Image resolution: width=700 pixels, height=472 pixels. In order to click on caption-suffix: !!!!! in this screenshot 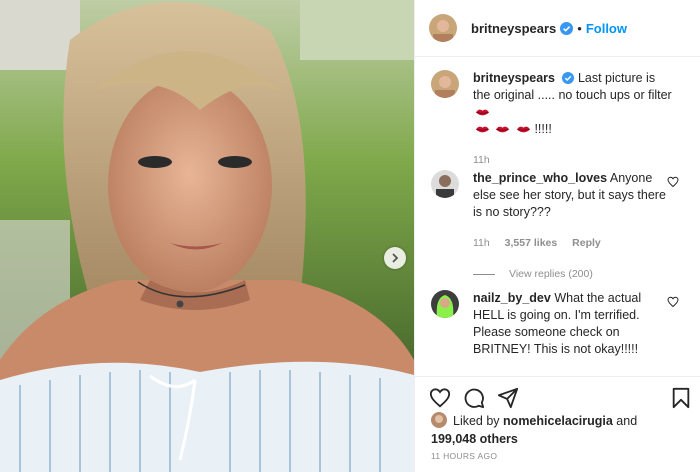, I will do `click(543, 129)`.